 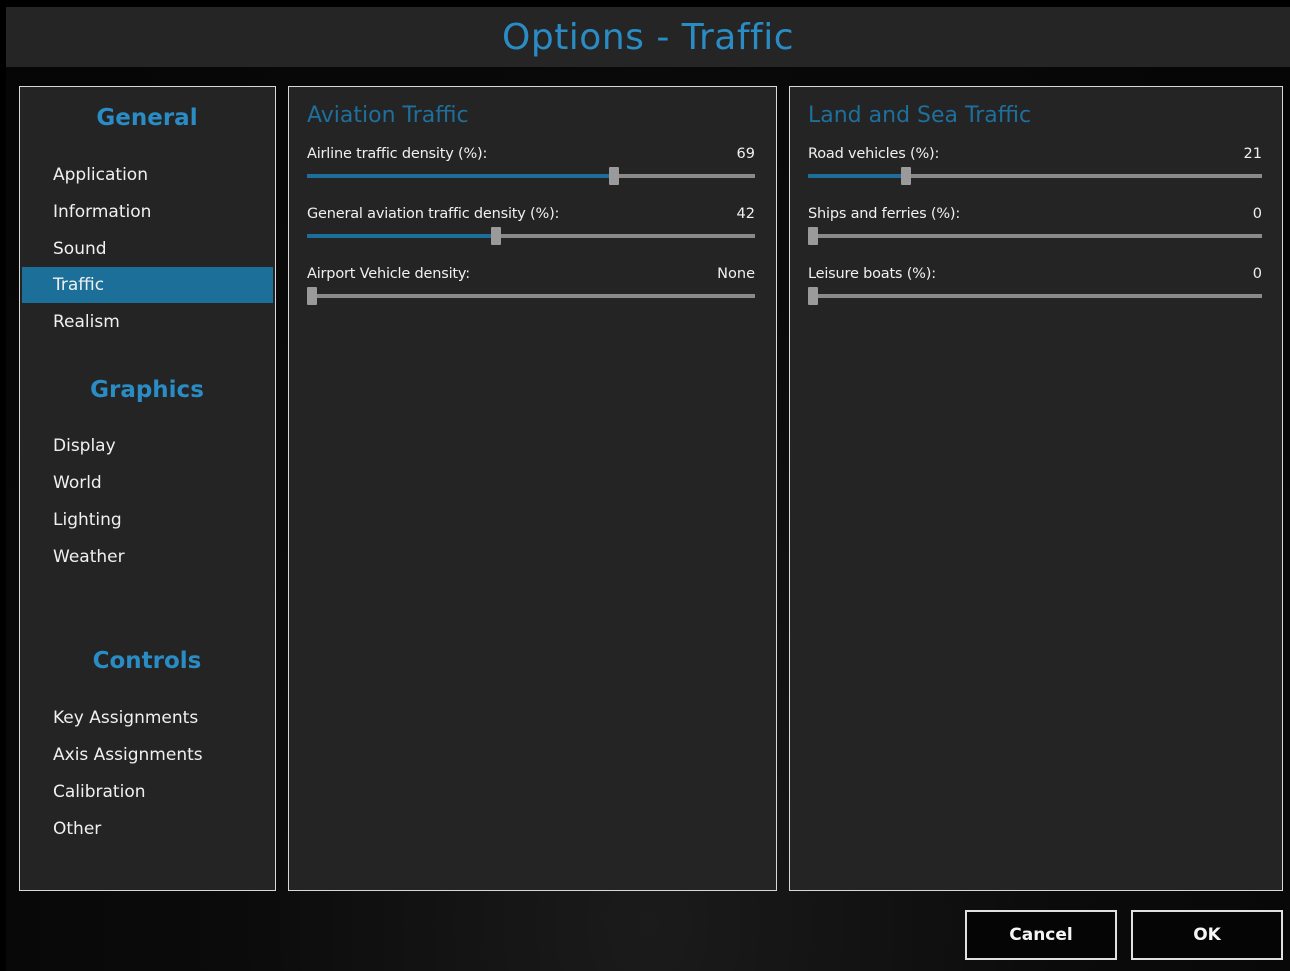 I want to click on sidebar-item-application: Application, so click(x=147, y=175).